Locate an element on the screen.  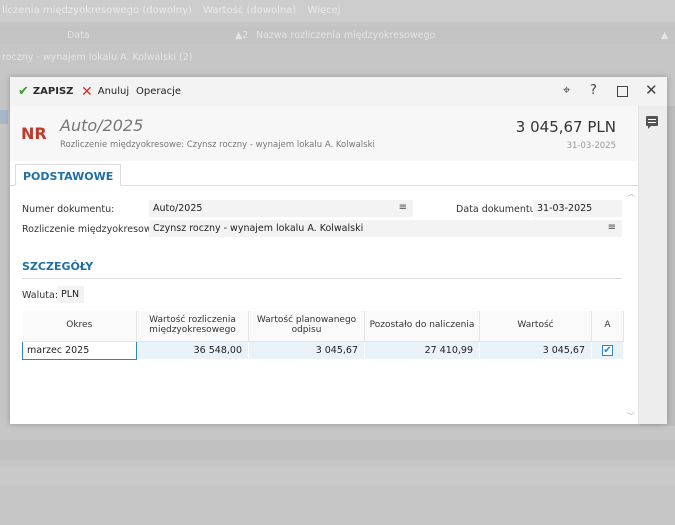
section-divider is located at coordinates (322, 278).